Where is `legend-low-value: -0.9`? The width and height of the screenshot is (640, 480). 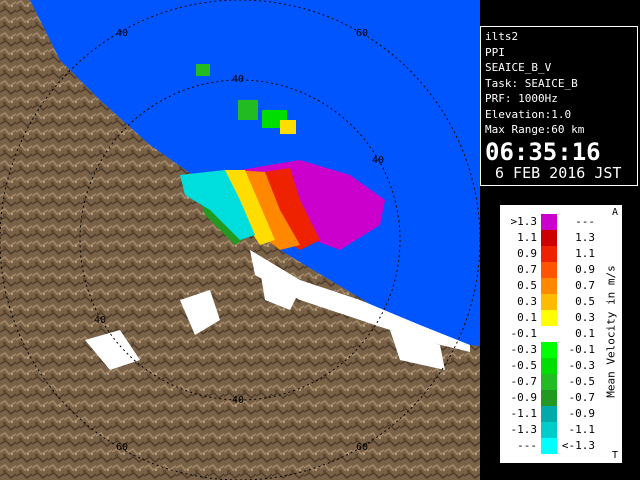 legend-low-value: -0.9 is located at coordinates (524, 397).